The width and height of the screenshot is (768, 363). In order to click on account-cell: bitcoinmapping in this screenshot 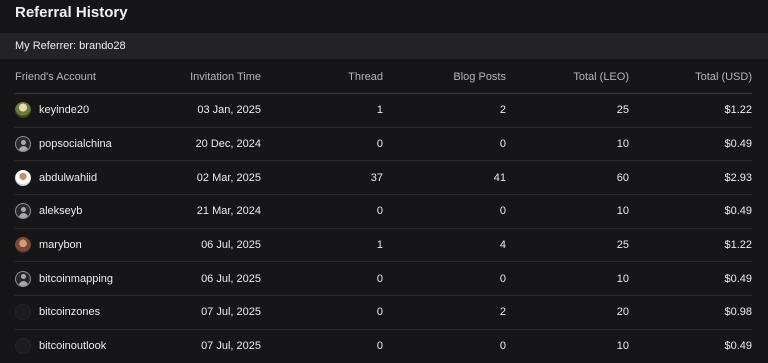, I will do `click(85, 278)`.